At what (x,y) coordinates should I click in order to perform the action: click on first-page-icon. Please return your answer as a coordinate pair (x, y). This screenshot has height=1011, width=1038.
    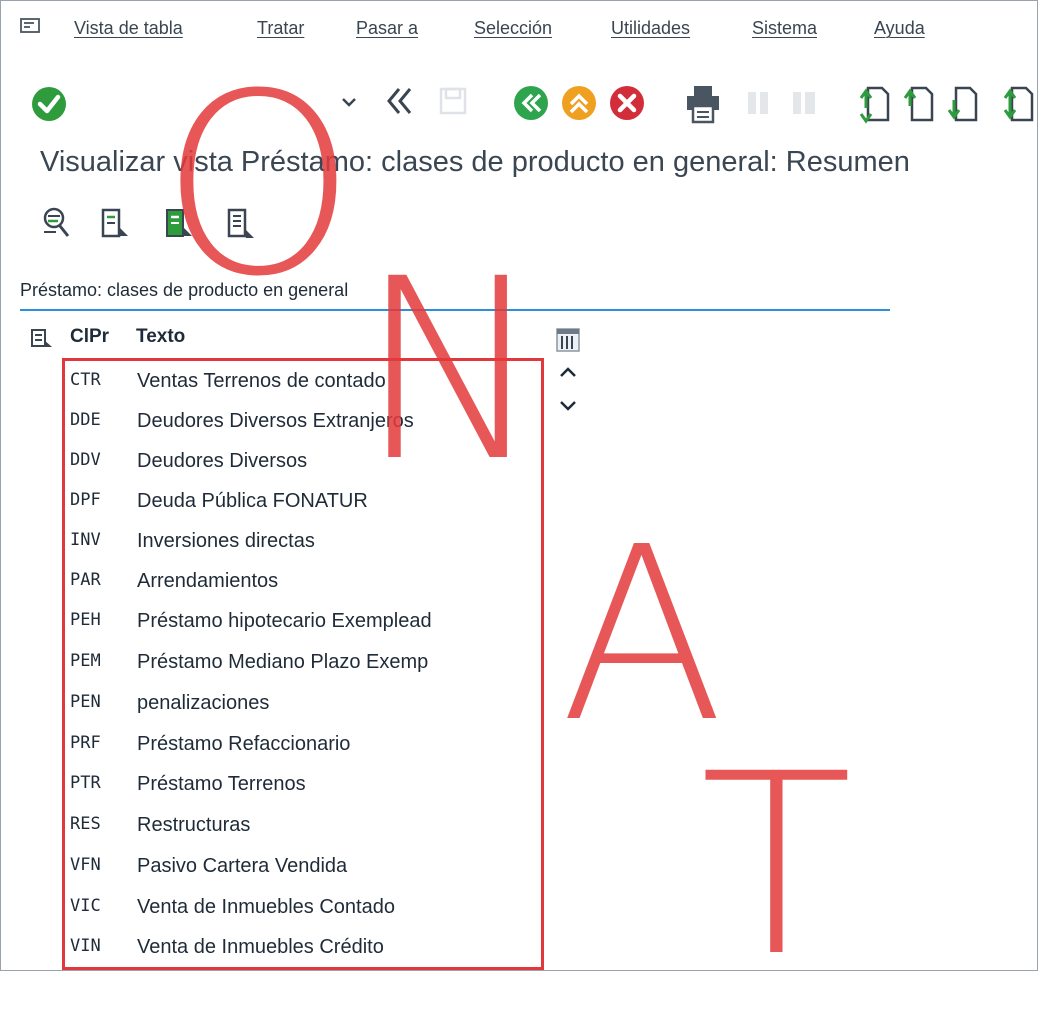
    Looking at the image, I should click on (875, 103).